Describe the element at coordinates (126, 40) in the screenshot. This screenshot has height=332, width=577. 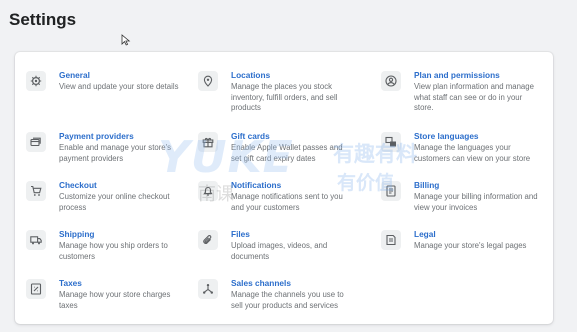
I see `mouse-cursor-icon` at that location.